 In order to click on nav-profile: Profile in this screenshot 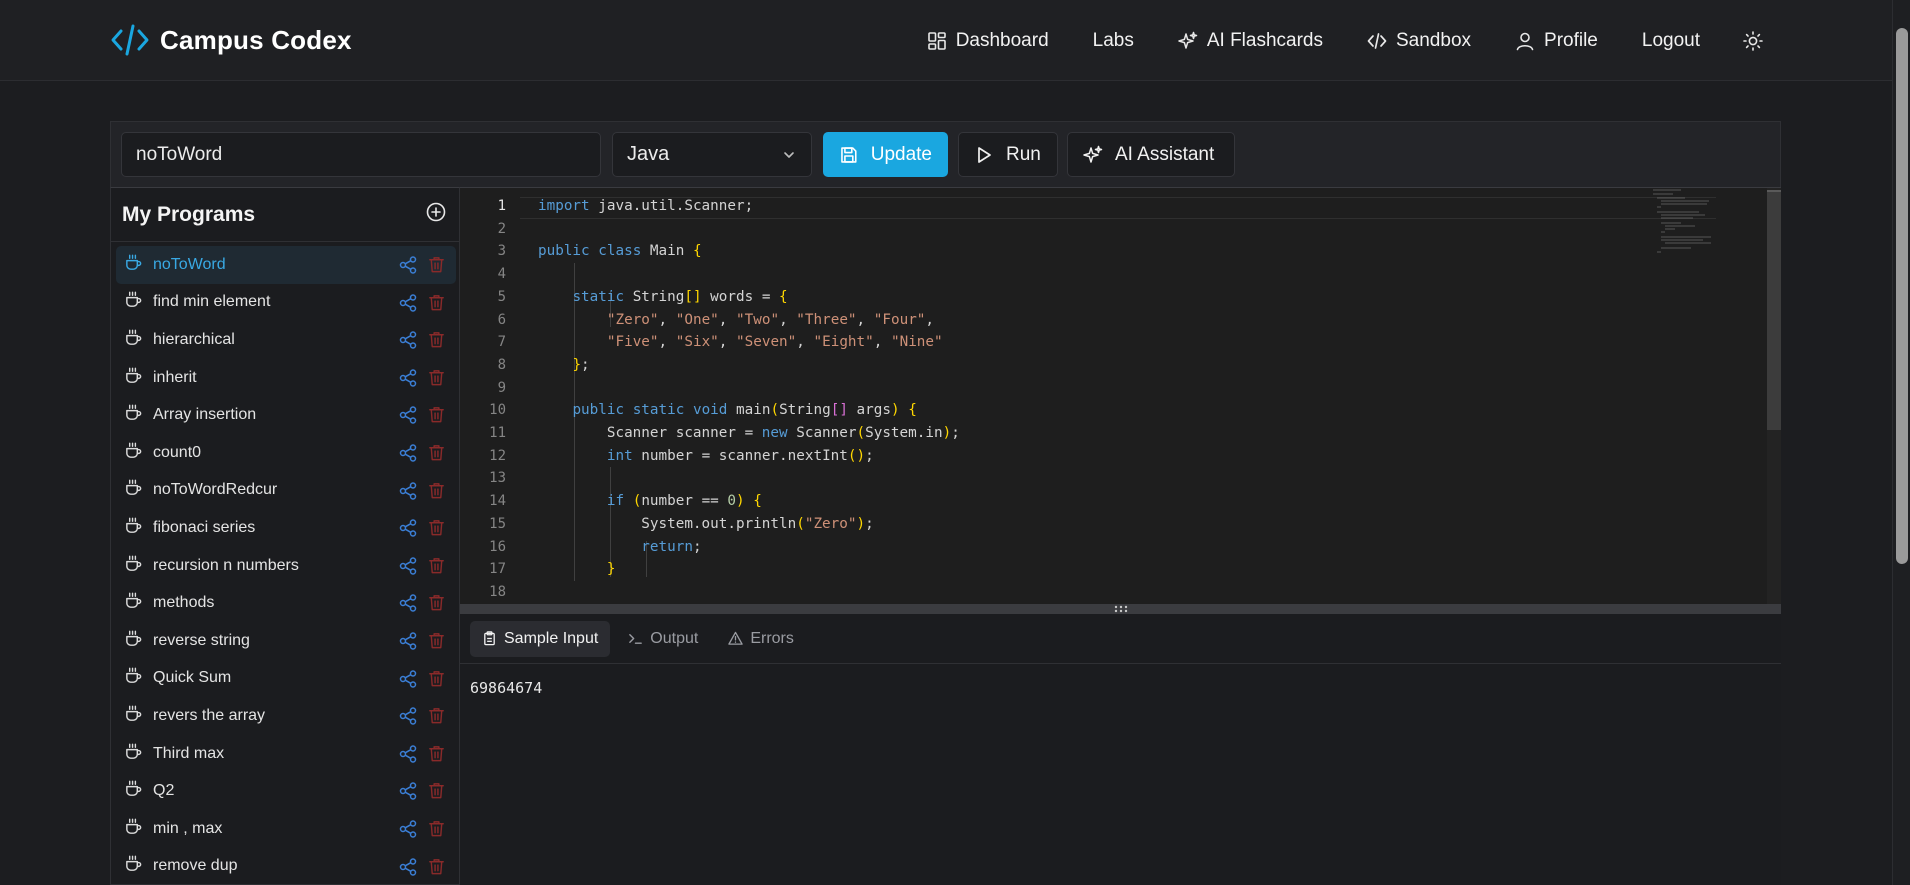, I will do `click(1556, 41)`.